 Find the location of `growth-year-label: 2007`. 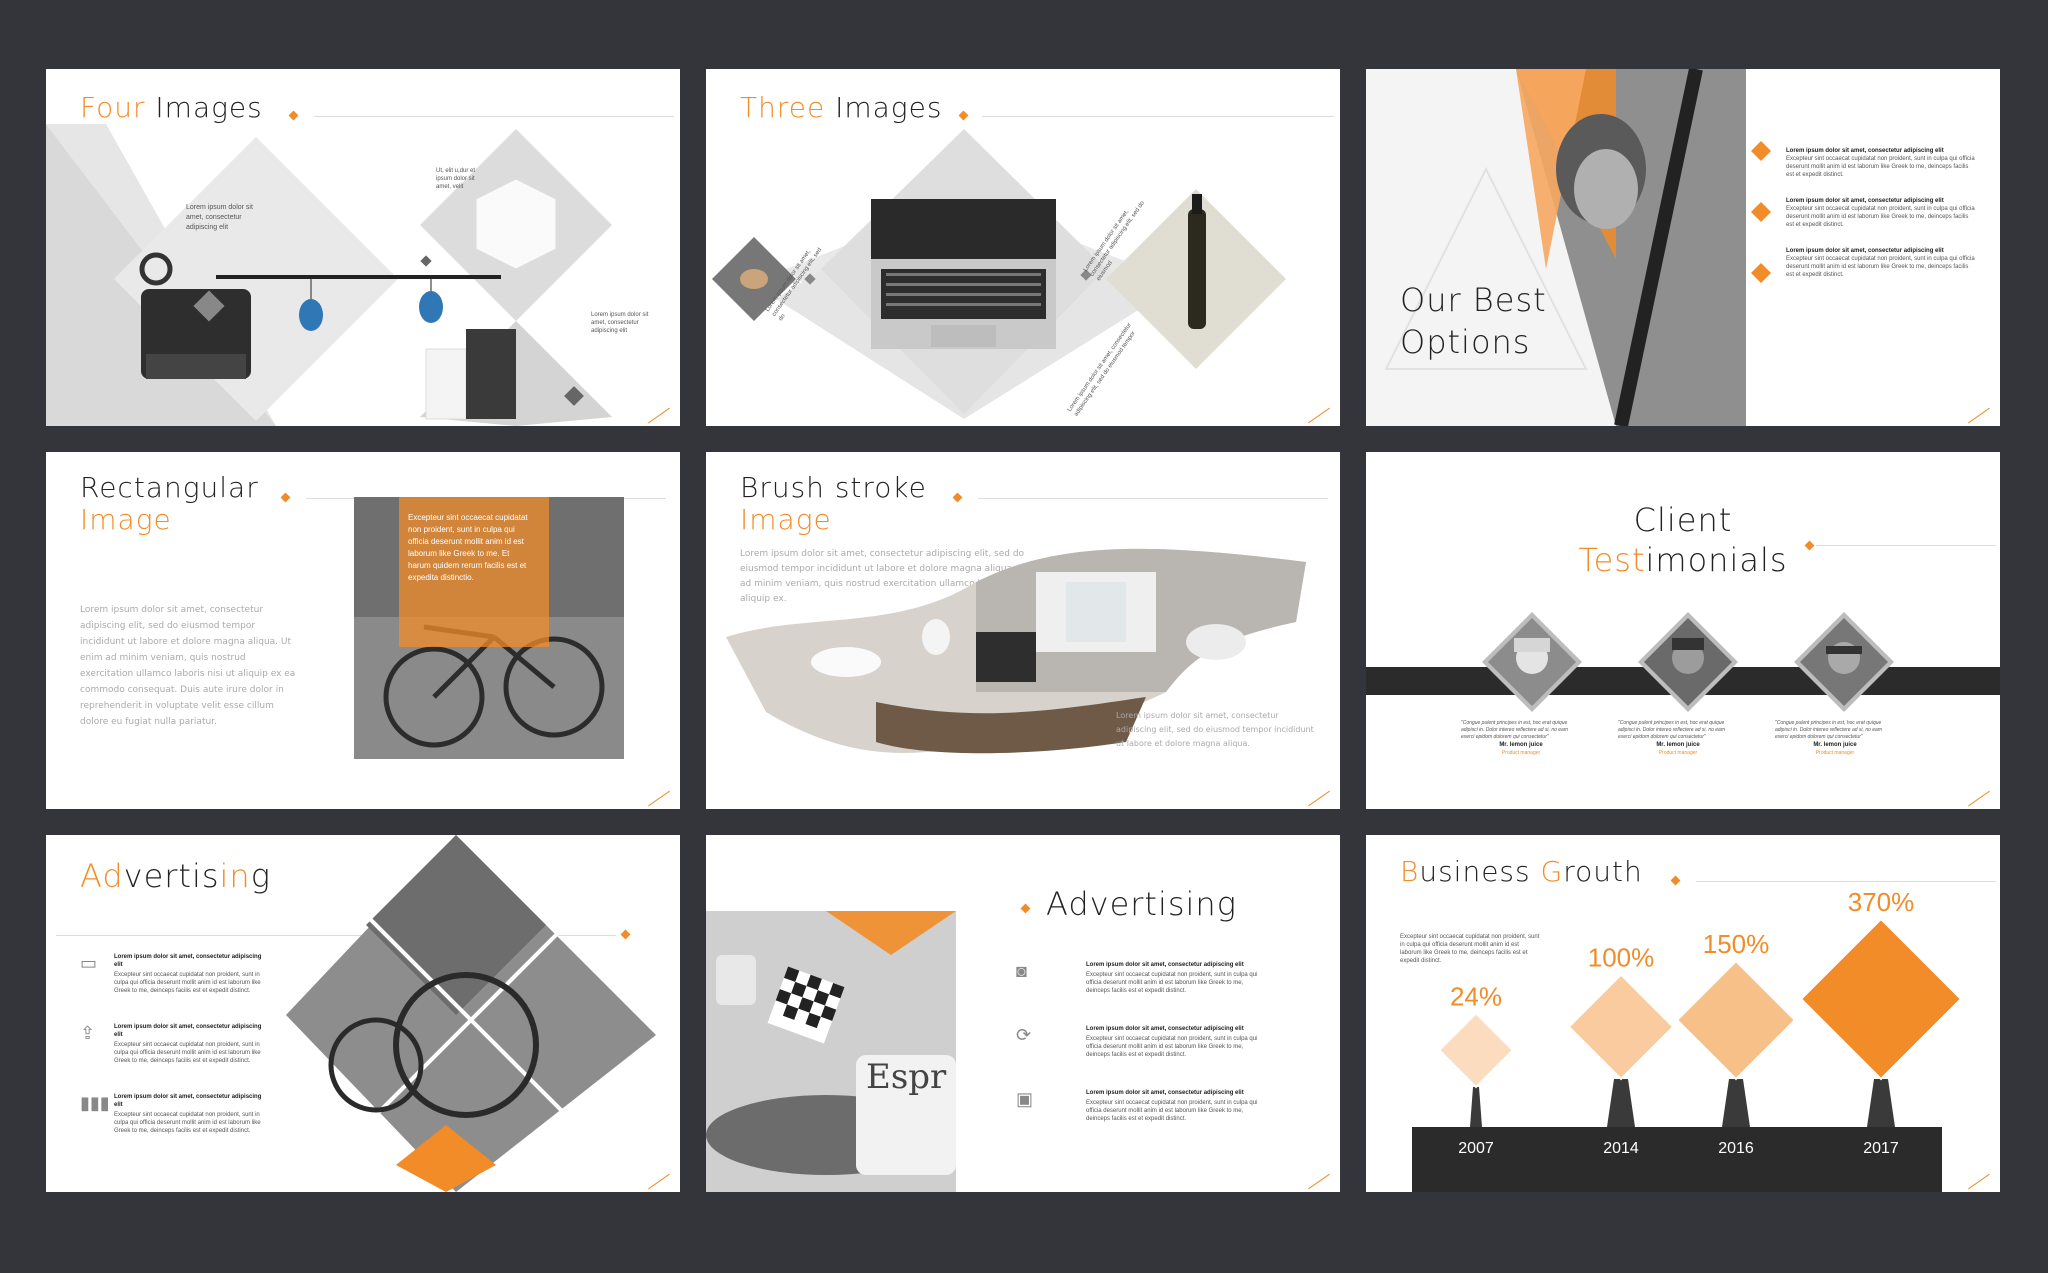

growth-year-label: 2007 is located at coordinates (1476, 1148).